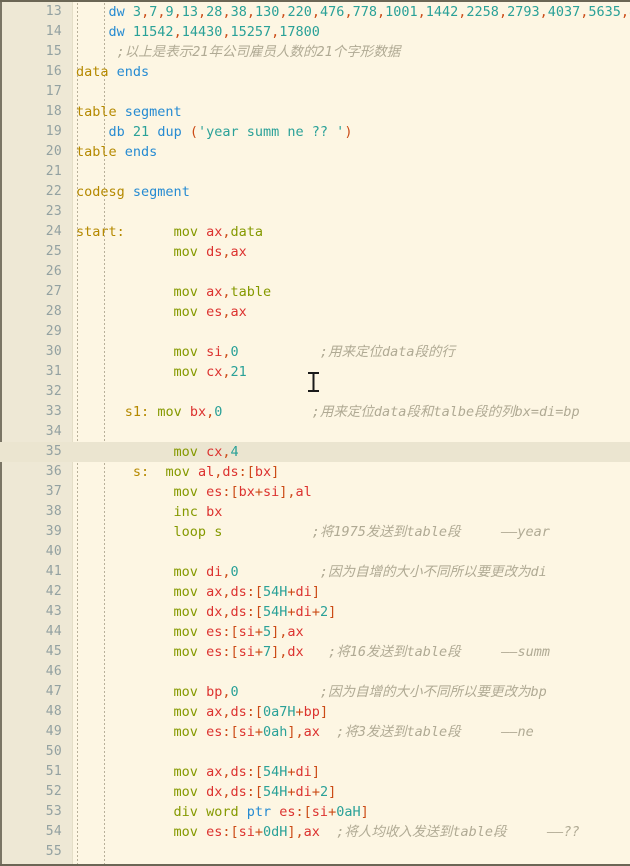 The height and width of the screenshot is (866, 630). I want to click on token-num: 54H, so click(275, 772).